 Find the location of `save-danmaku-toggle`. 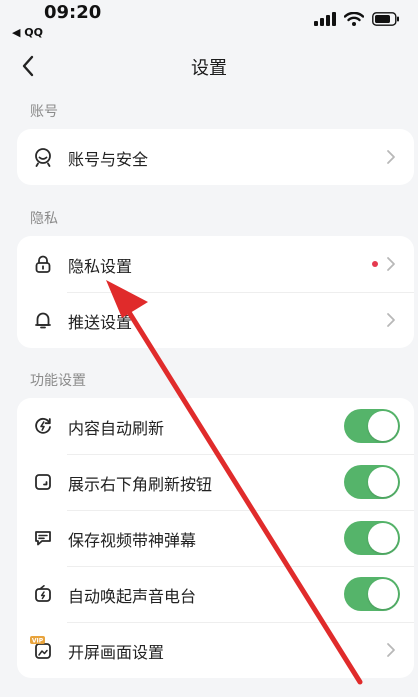

save-danmaku-toggle is located at coordinates (372, 538).